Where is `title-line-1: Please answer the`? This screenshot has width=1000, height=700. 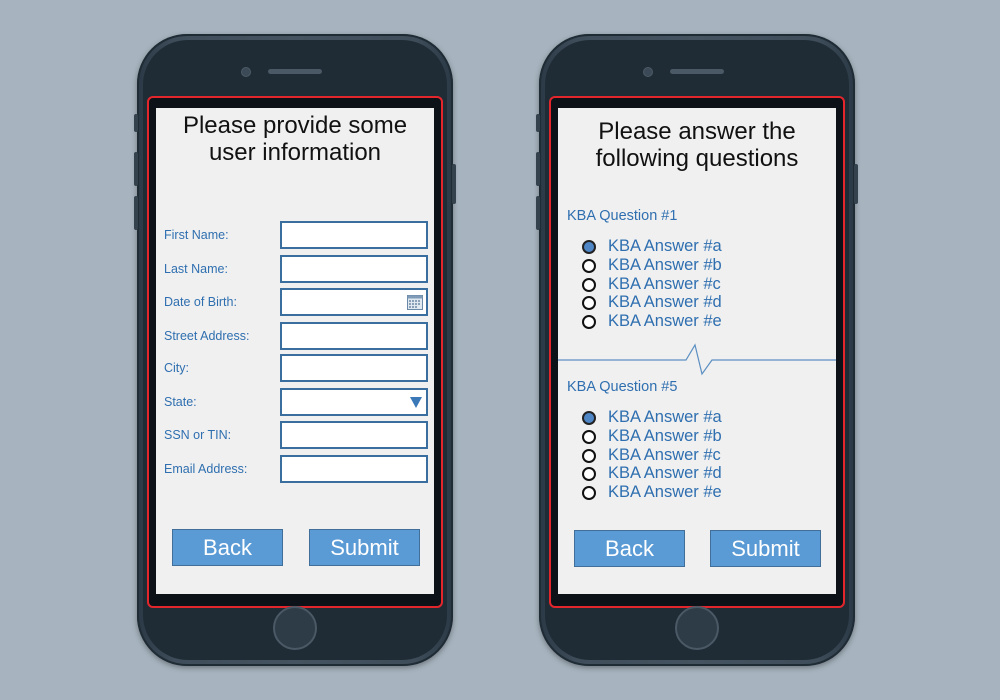 title-line-1: Please answer the is located at coordinates (697, 131).